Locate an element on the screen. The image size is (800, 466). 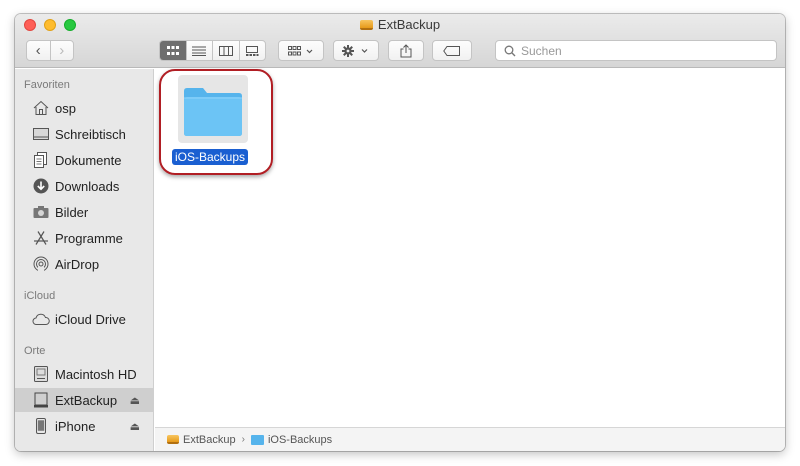
window-title: ExtBackup is located at coordinates (400, 24).